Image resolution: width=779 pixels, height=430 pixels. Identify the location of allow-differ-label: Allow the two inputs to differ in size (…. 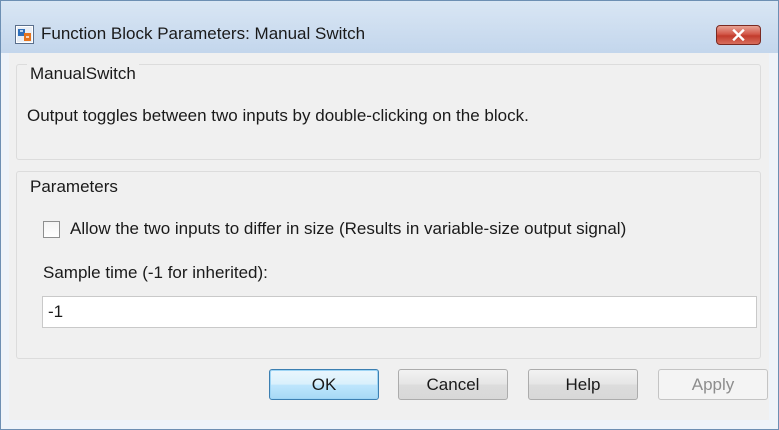
(348, 229).